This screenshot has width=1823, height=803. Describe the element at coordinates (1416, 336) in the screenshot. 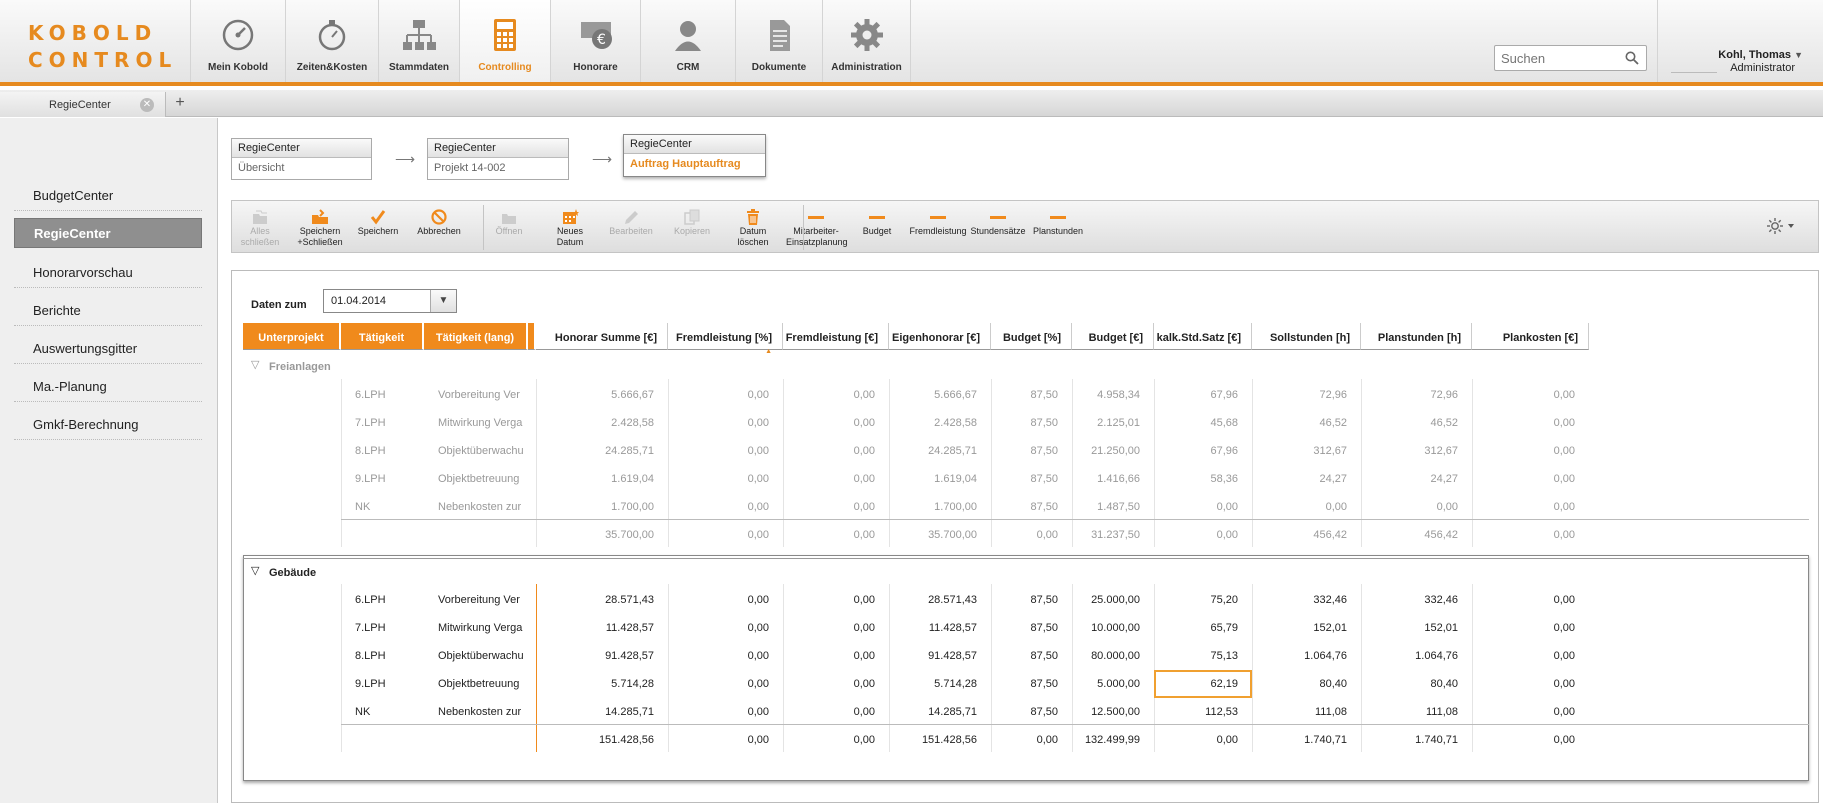

I see `column-header: Planstunden [h]` at that location.